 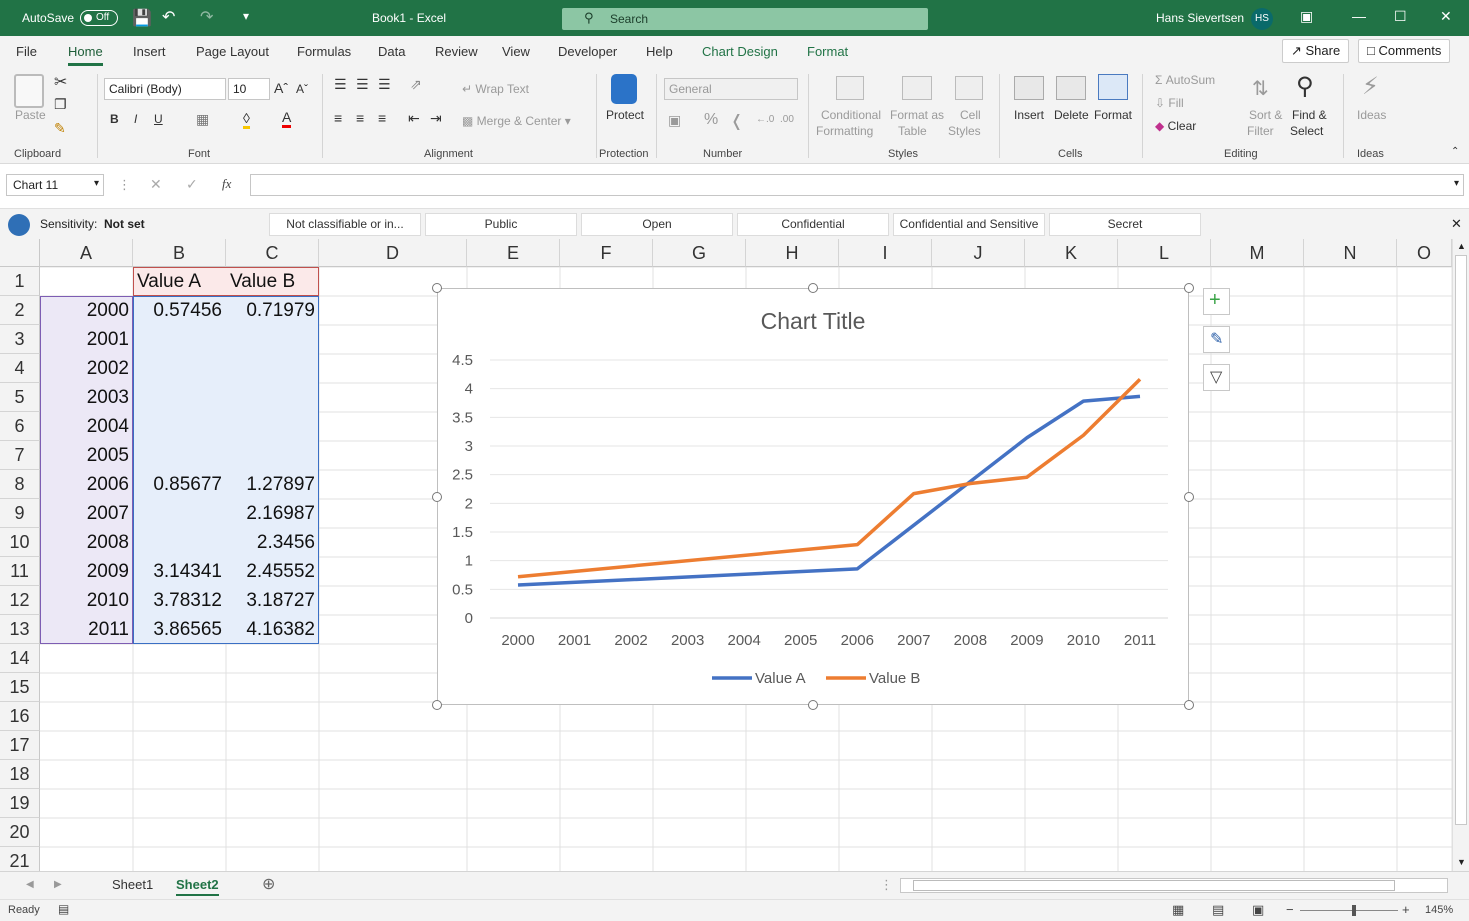 What do you see at coordinates (20, 513) in the screenshot?
I see `row-header-9: 9` at bounding box center [20, 513].